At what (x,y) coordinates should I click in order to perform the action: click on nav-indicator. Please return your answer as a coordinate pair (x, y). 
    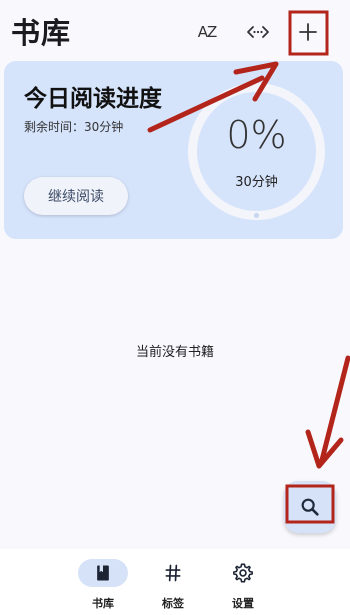
    Looking at the image, I should click on (103, 573).